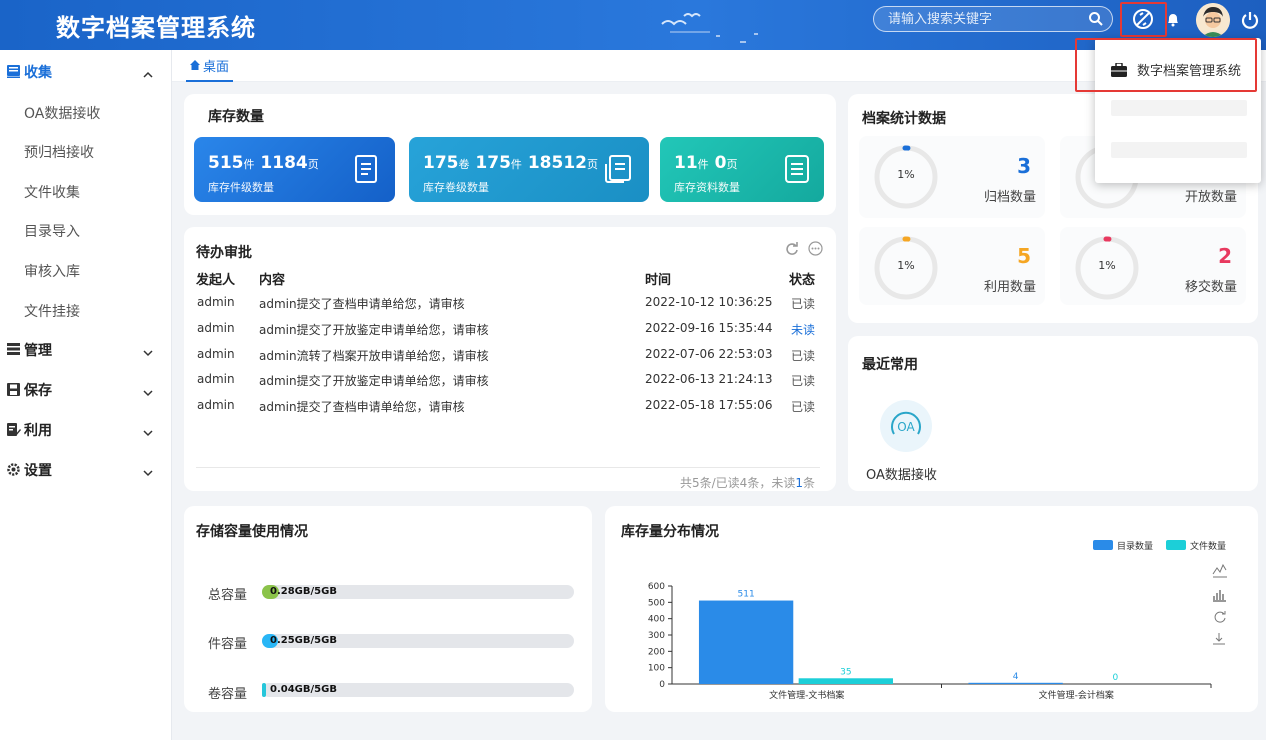 This screenshot has height=740, width=1266. What do you see at coordinates (619, 171) in the screenshot?
I see `archive-icon` at bounding box center [619, 171].